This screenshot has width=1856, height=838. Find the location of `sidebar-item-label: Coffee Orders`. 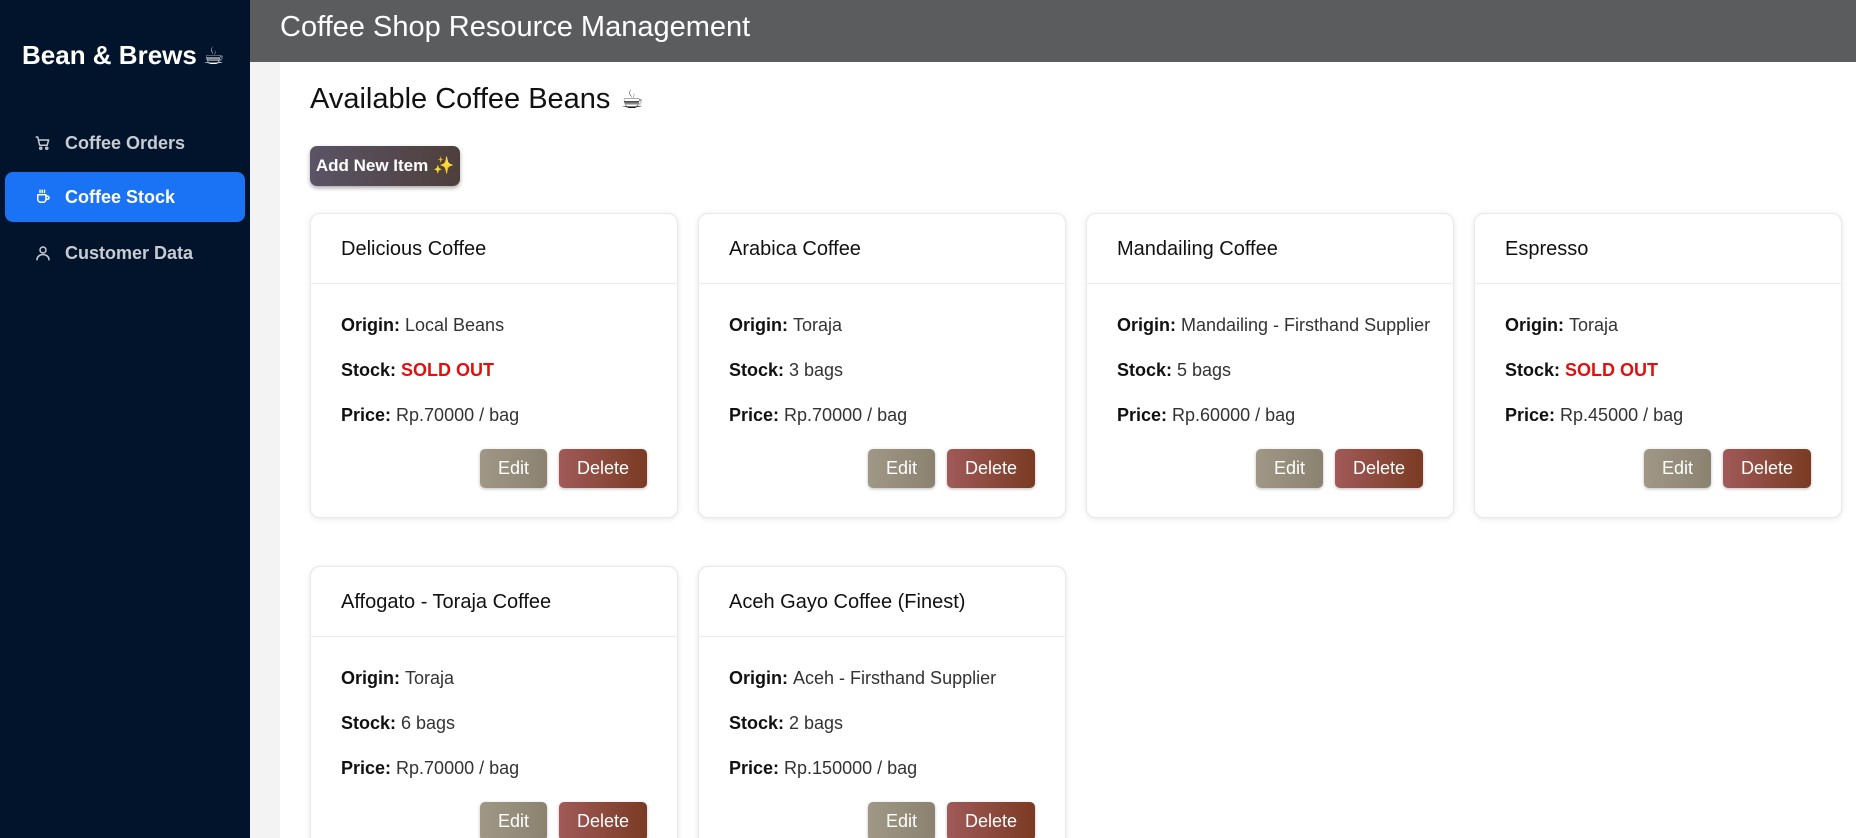

sidebar-item-label: Coffee Orders is located at coordinates (125, 142).